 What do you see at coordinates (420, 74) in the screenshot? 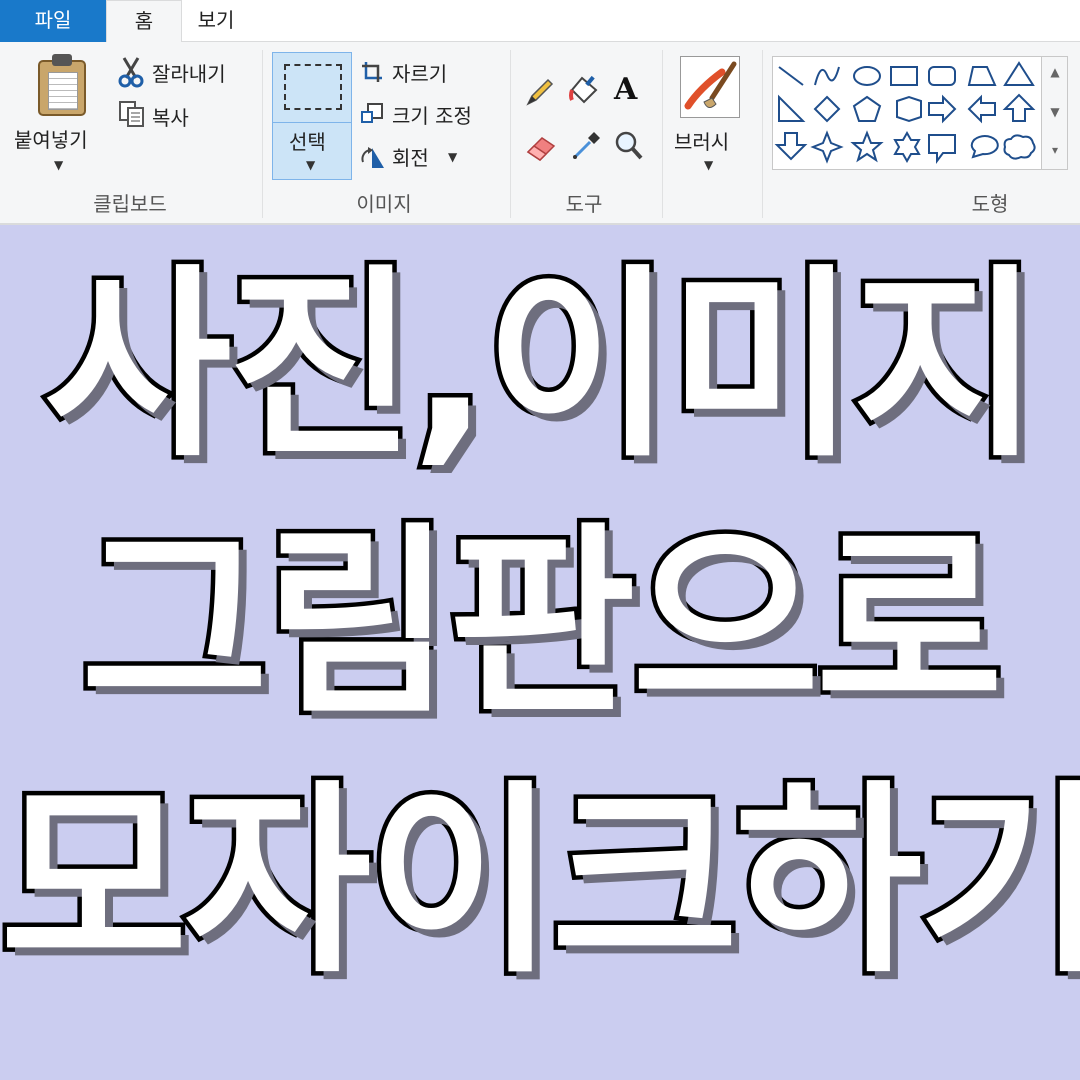
I see `crop-label: 자르기` at bounding box center [420, 74].